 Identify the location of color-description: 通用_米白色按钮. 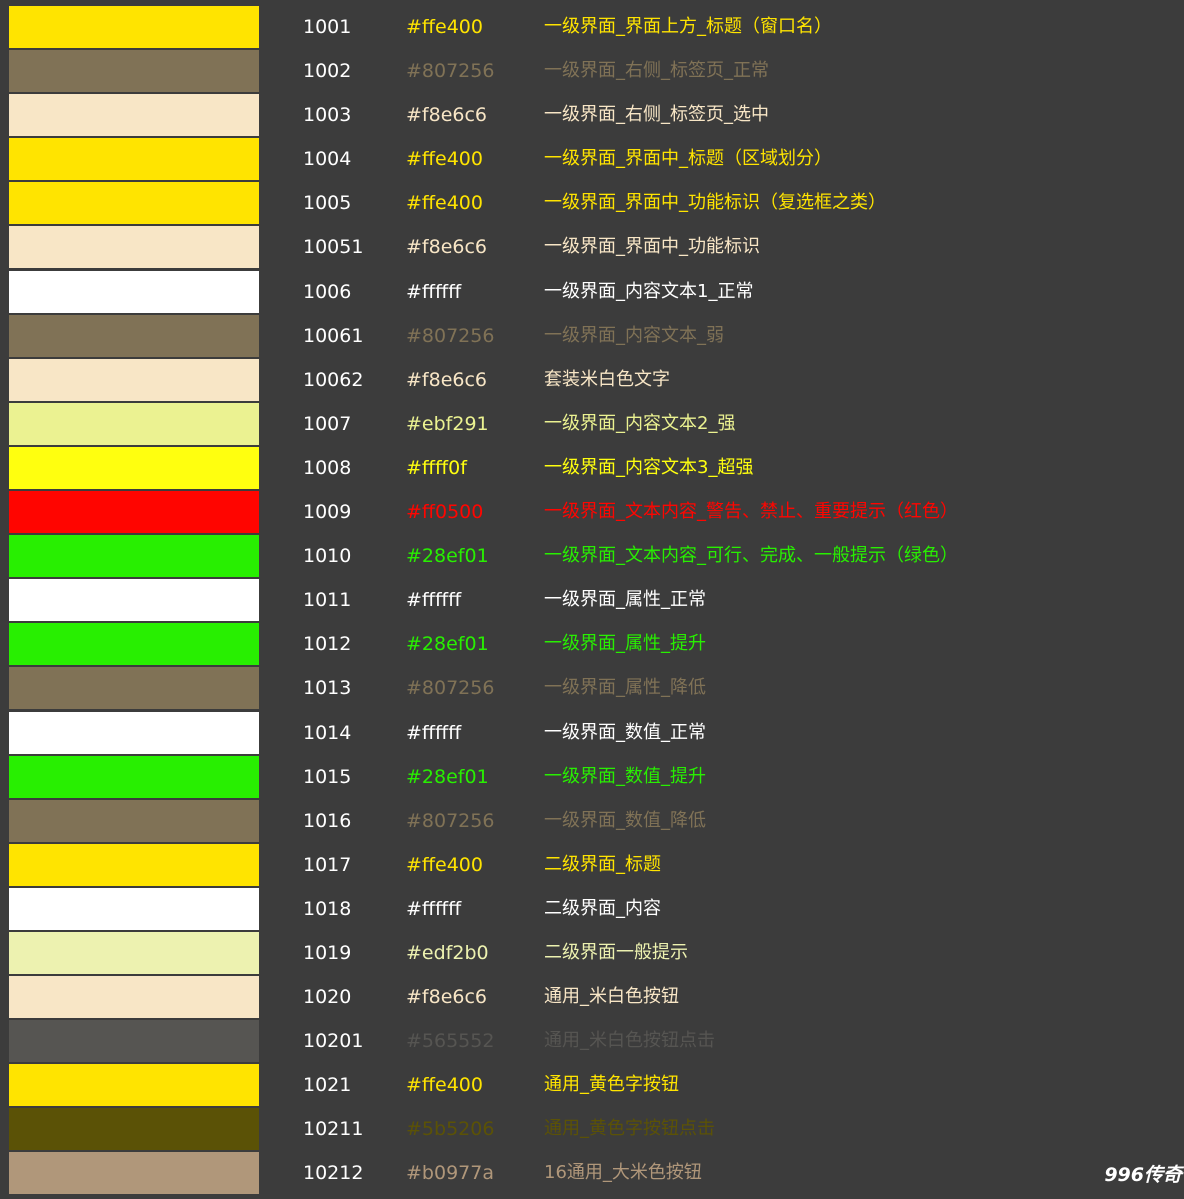
(611, 997).